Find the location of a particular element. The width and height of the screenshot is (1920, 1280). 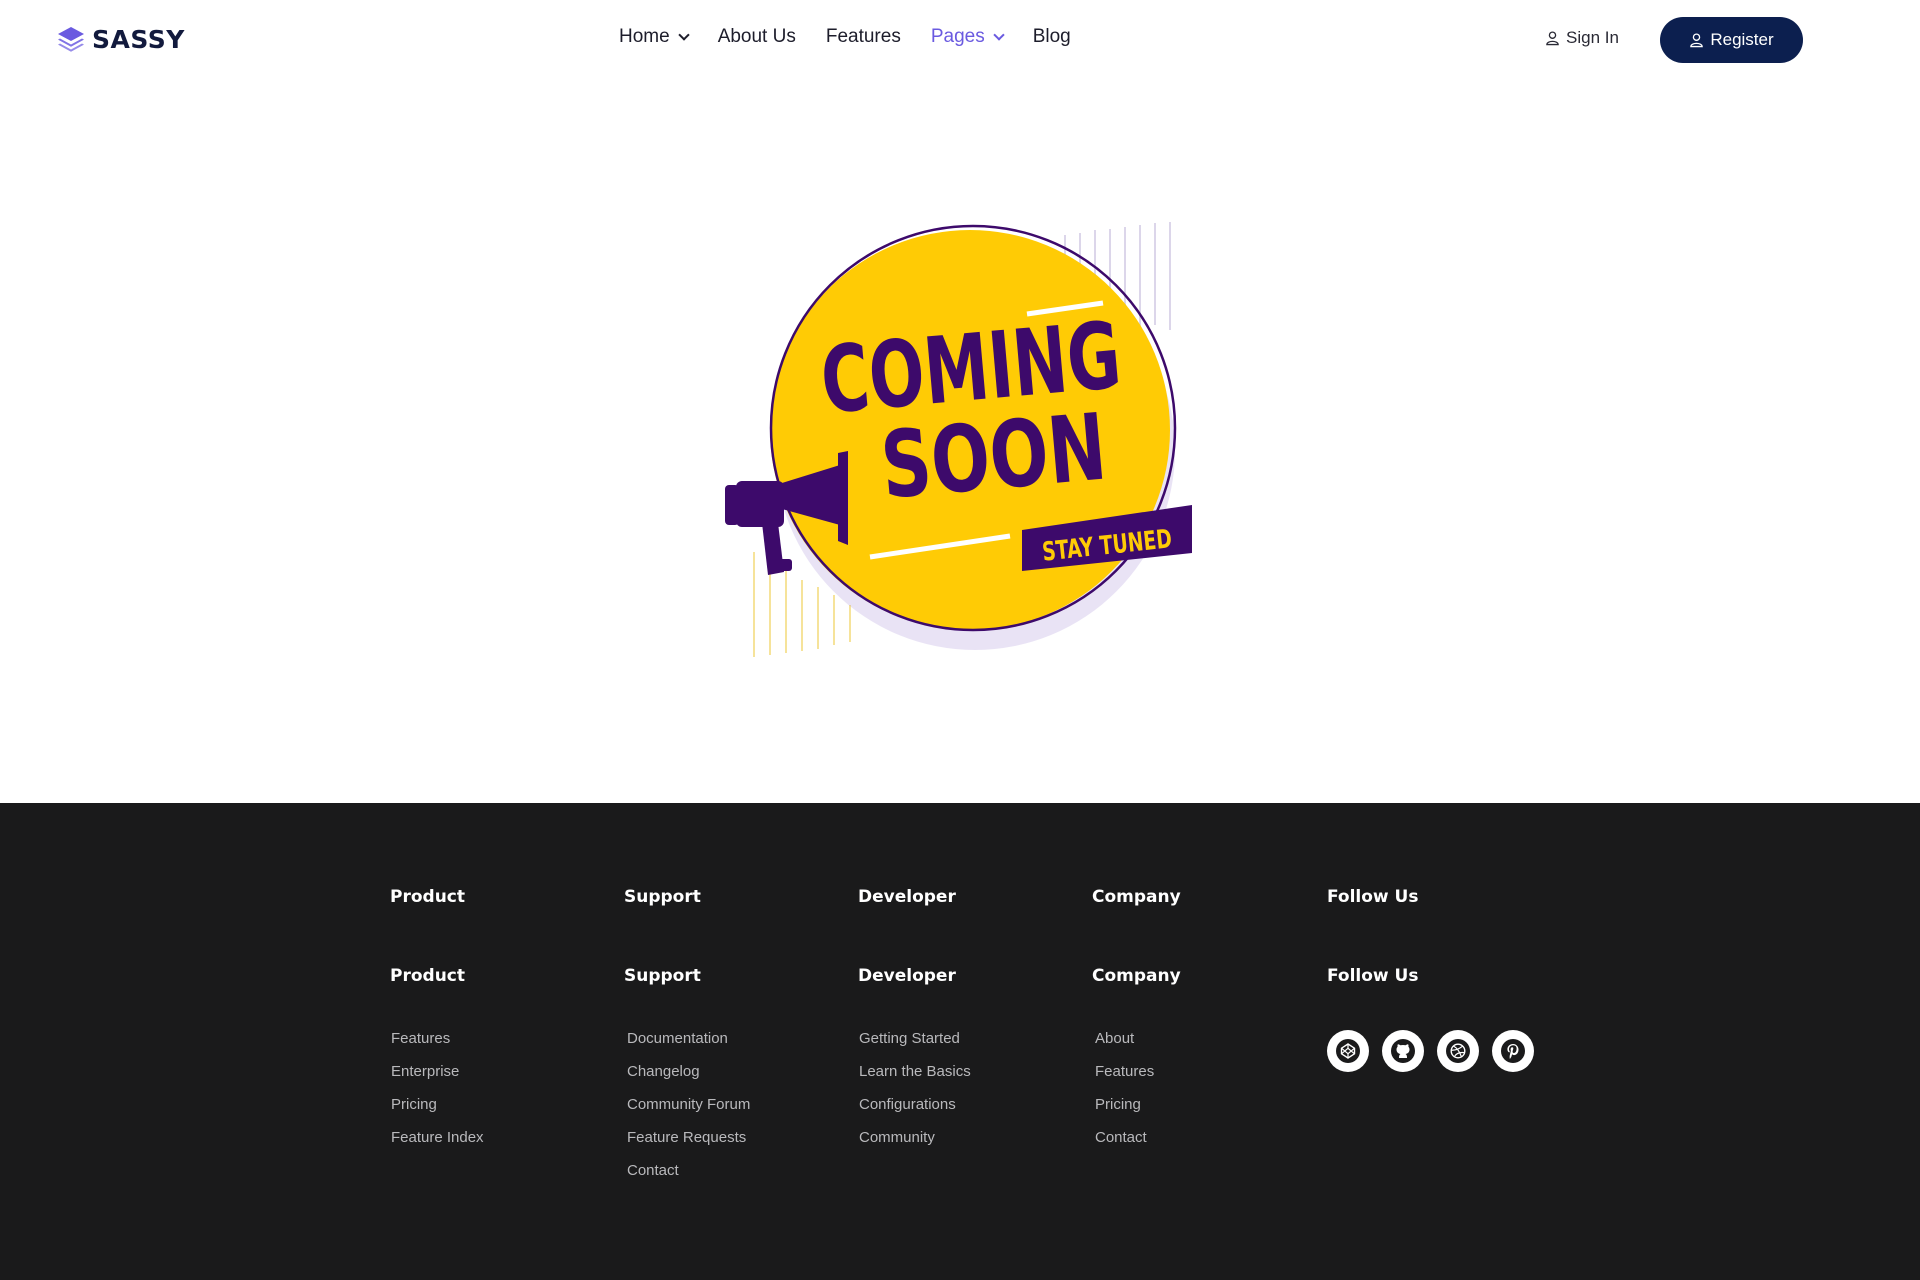

nav-item-blog: Blog is located at coordinates (1052, 37).